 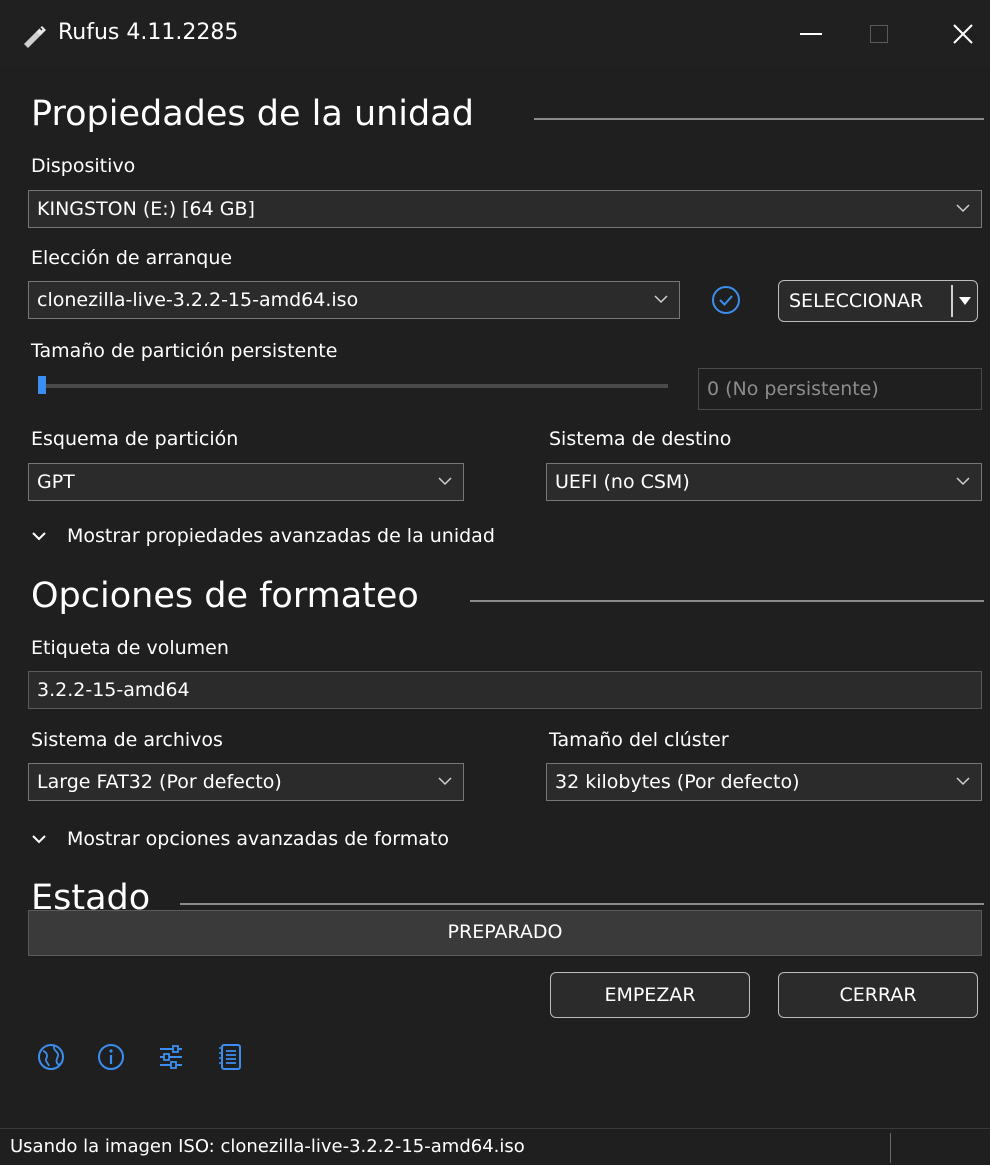 What do you see at coordinates (856, 301) in the screenshot?
I see `select-button-label: SELECCIONAR` at bounding box center [856, 301].